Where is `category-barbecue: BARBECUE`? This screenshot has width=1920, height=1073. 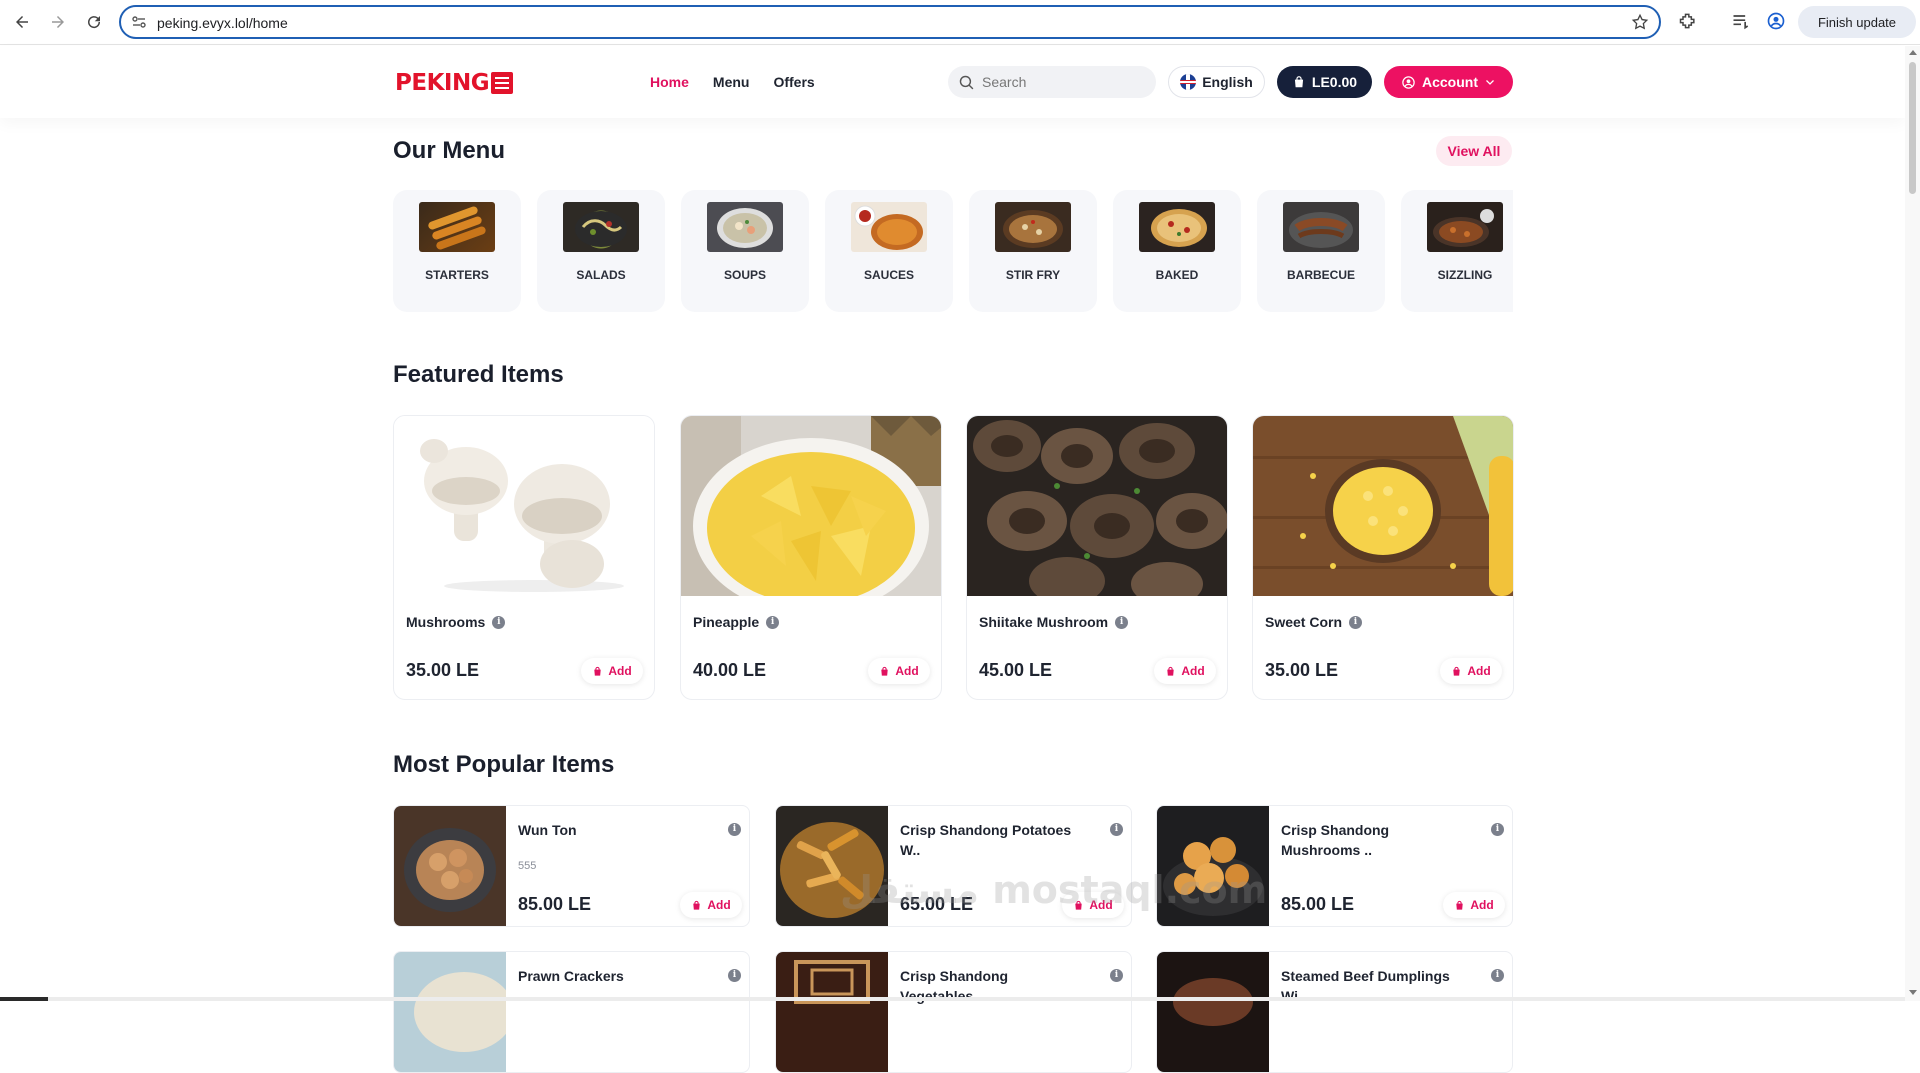 category-barbecue: BARBECUE is located at coordinates (1321, 251).